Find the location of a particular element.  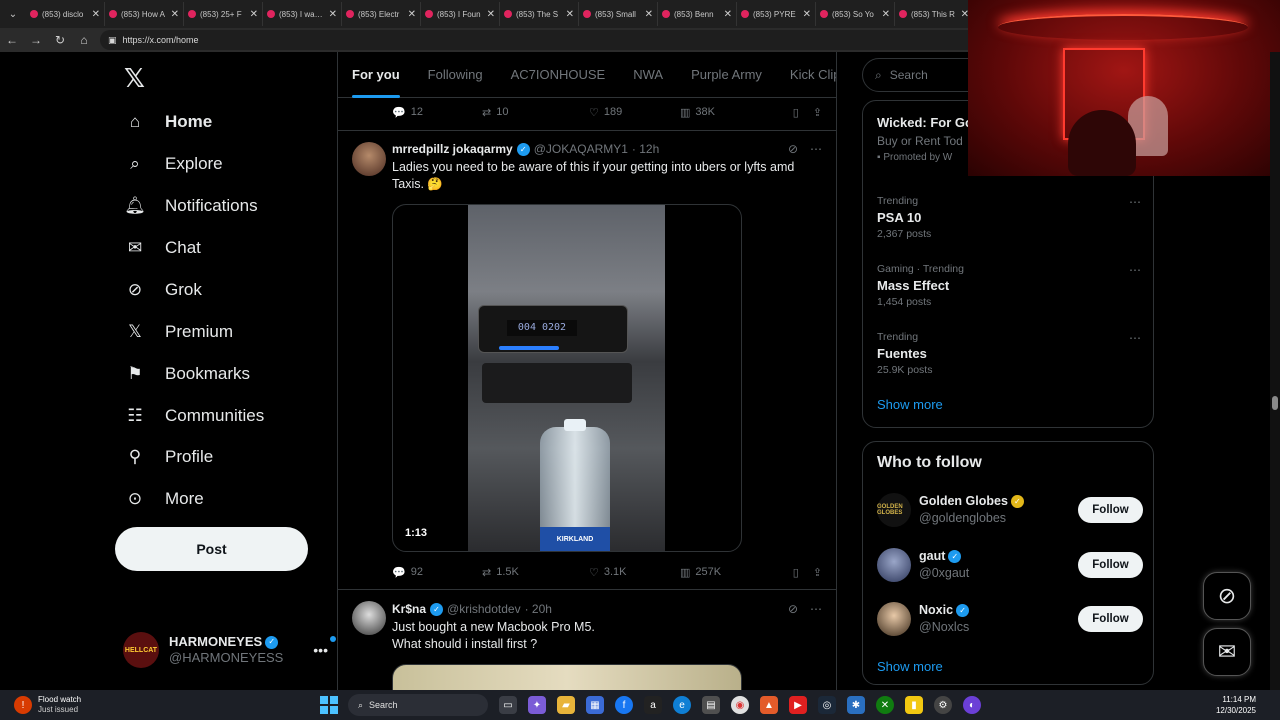

sidebar-item-notifications: 🔔︎ Notifications is located at coordinates (190, 206).